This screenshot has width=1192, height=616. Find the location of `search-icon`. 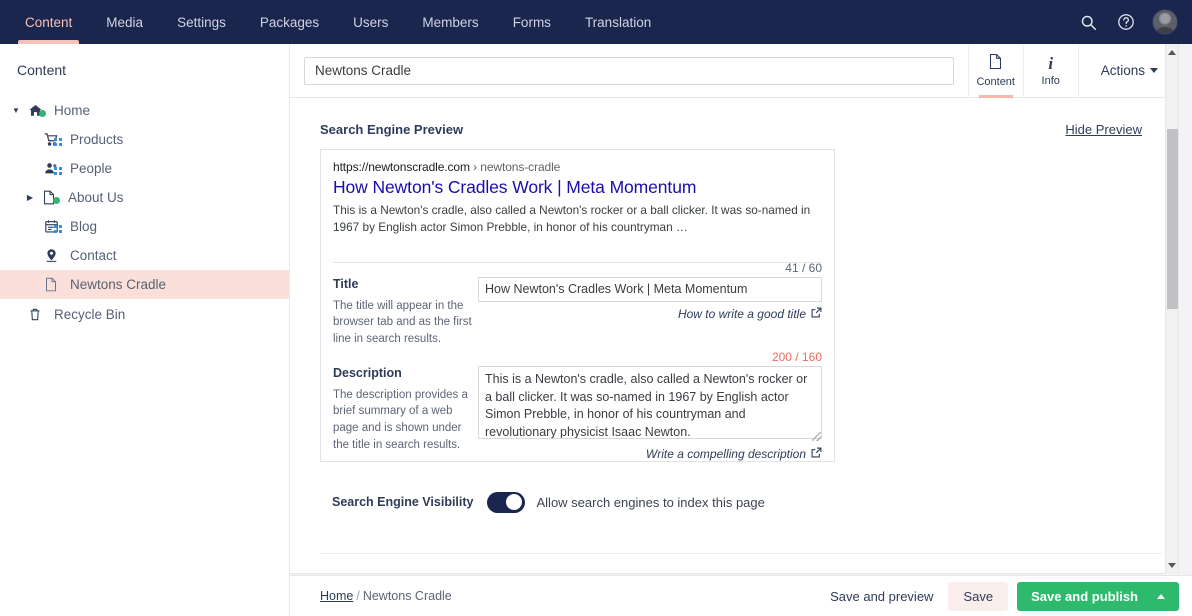

search-icon is located at coordinates (1088, 22).